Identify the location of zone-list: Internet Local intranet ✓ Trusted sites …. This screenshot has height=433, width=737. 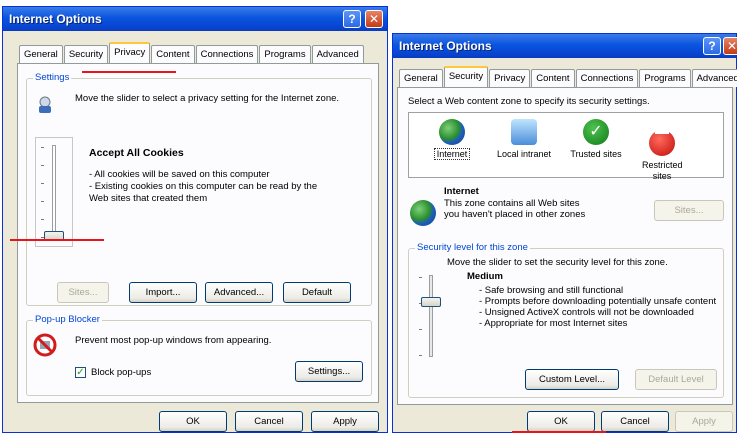
(566, 146).